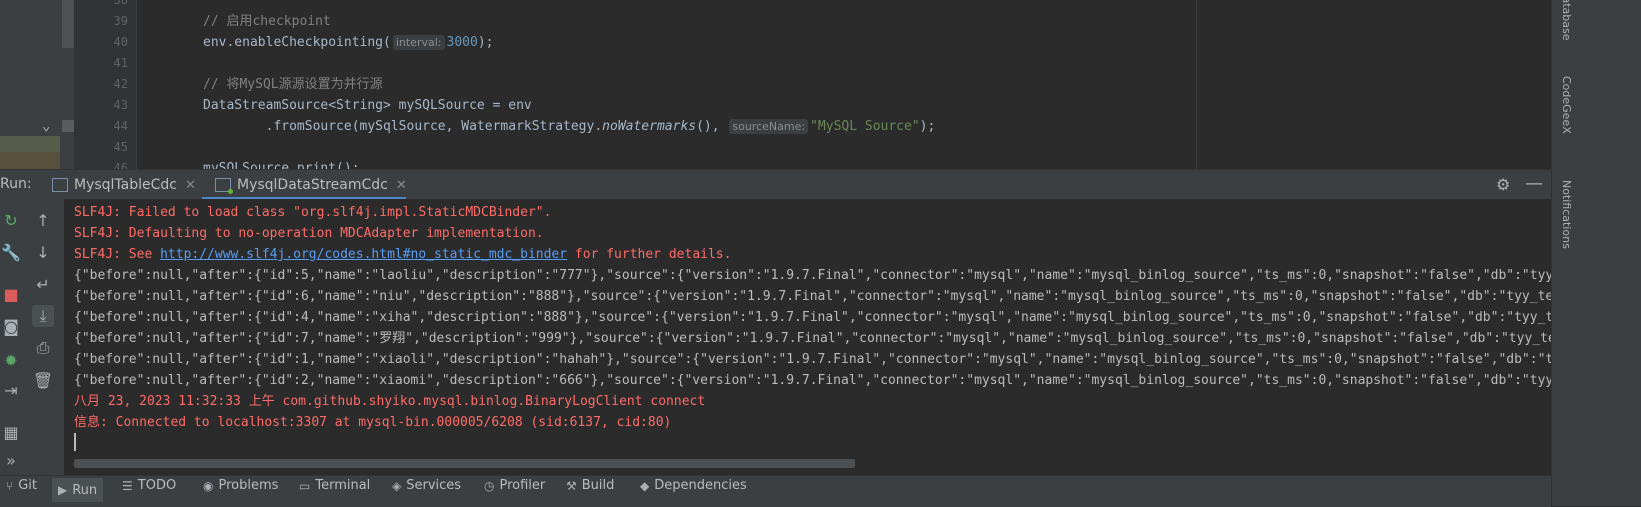  I want to click on list-icon: ☰, so click(127, 485).